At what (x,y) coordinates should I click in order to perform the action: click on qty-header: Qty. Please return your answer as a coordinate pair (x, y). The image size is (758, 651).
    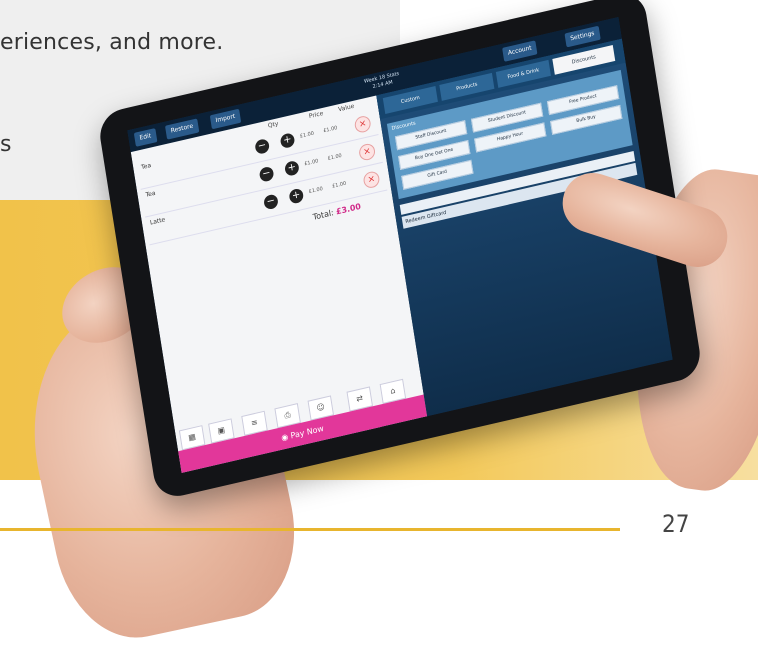
    Looking at the image, I should click on (273, 125).